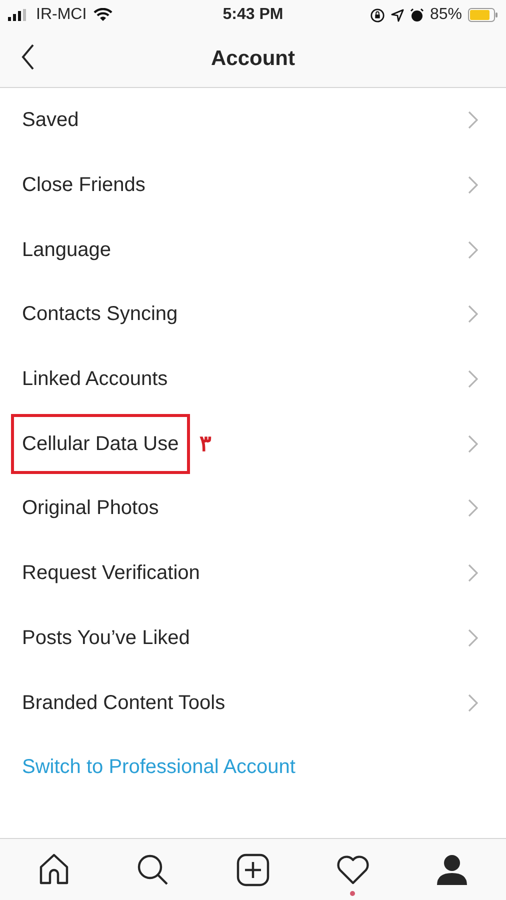 This screenshot has width=506, height=900. I want to click on battery-icon, so click(483, 15).